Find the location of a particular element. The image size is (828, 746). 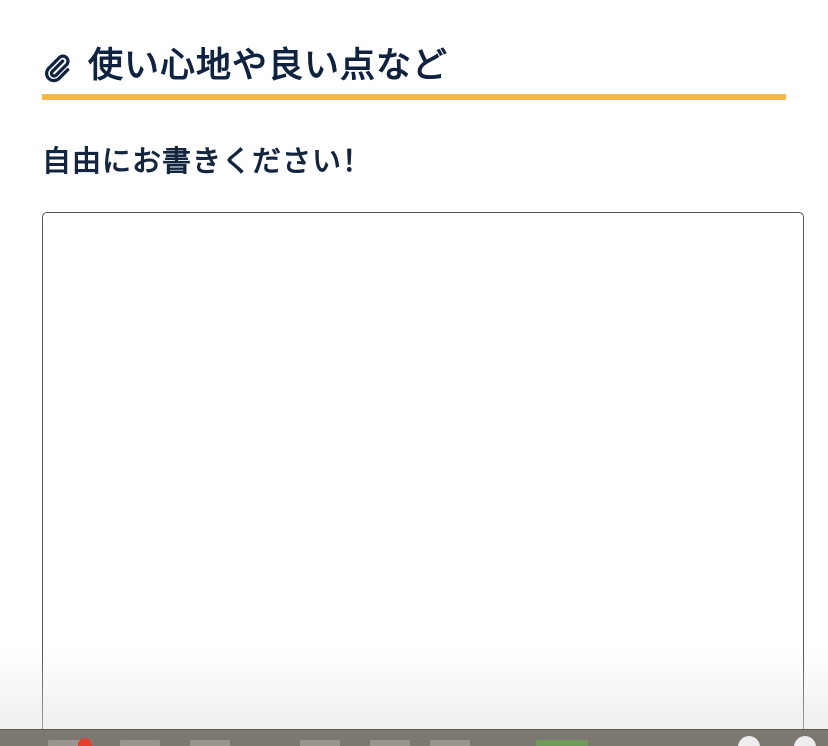

notification-badge-icon is located at coordinates (85, 742).